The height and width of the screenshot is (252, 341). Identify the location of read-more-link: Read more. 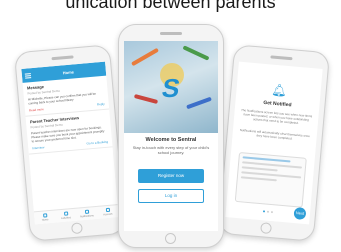
(36, 109).